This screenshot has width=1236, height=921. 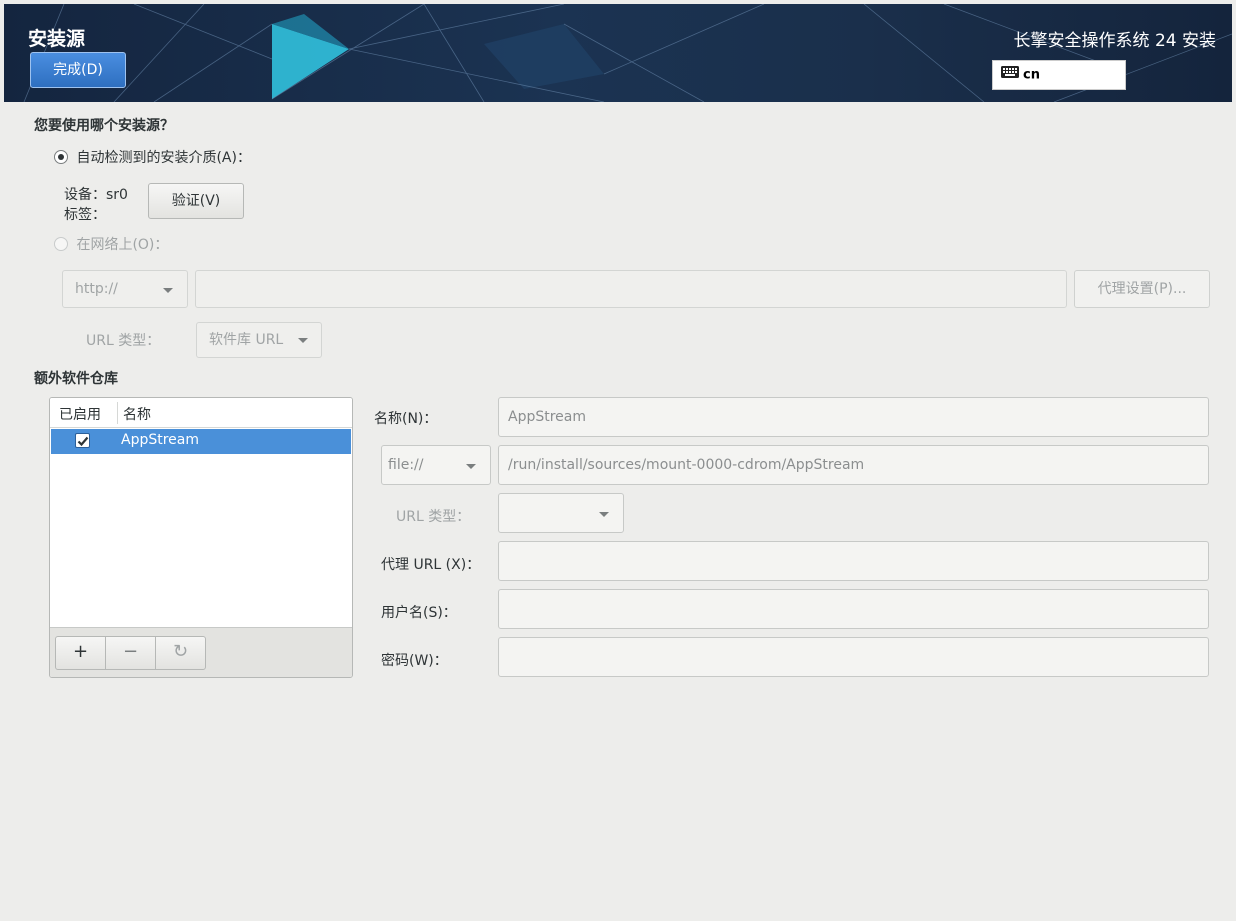 I want to click on spoke-title: 安装源, so click(x=57, y=39).